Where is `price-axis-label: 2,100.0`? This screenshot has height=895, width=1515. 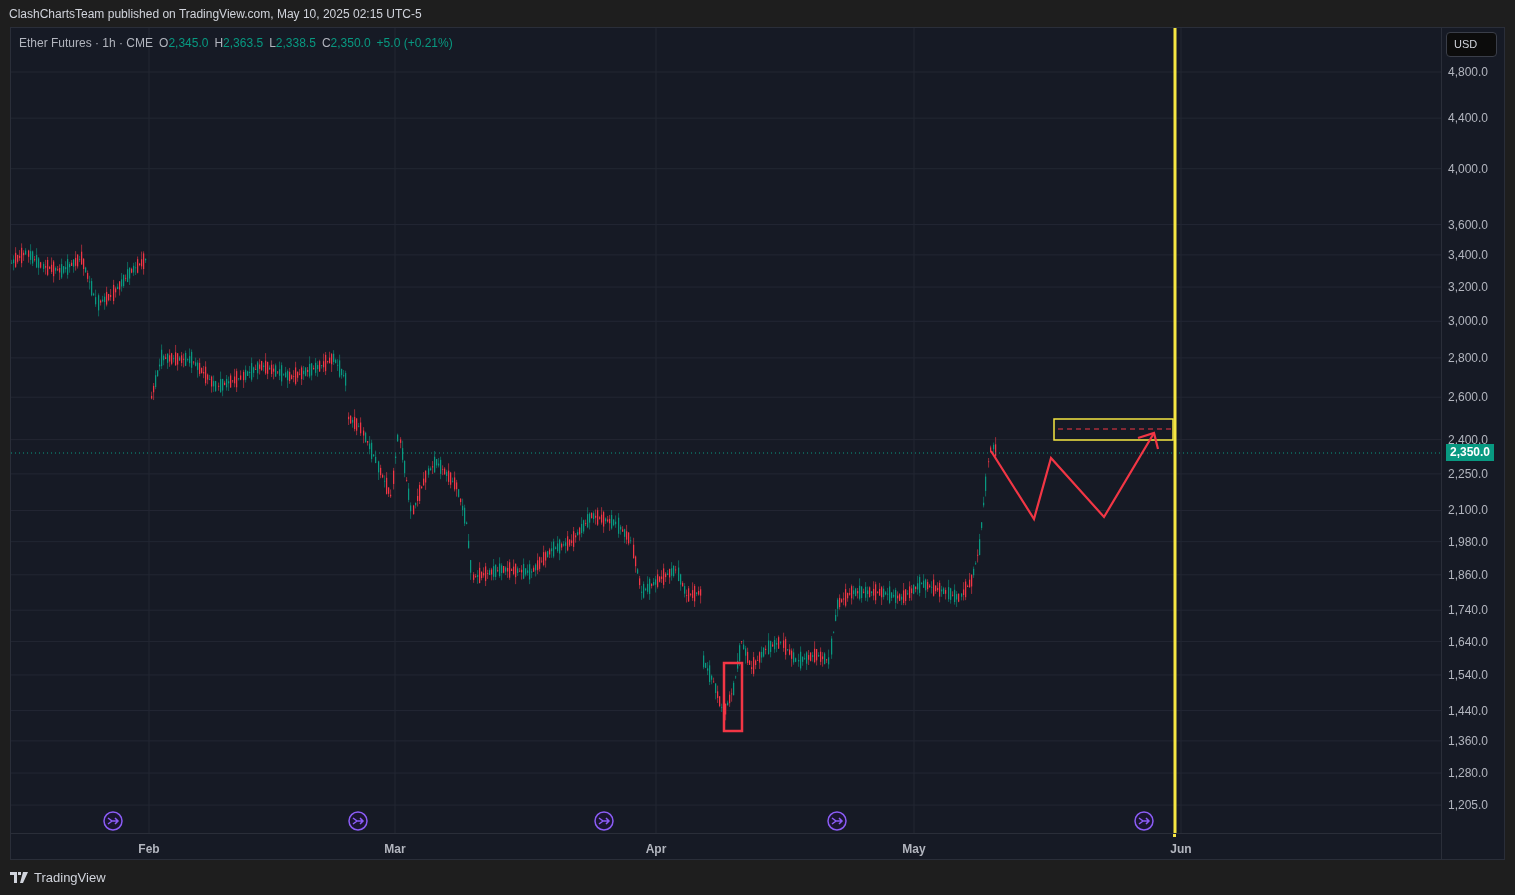
price-axis-label: 2,100.0 is located at coordinates (1468, 510).